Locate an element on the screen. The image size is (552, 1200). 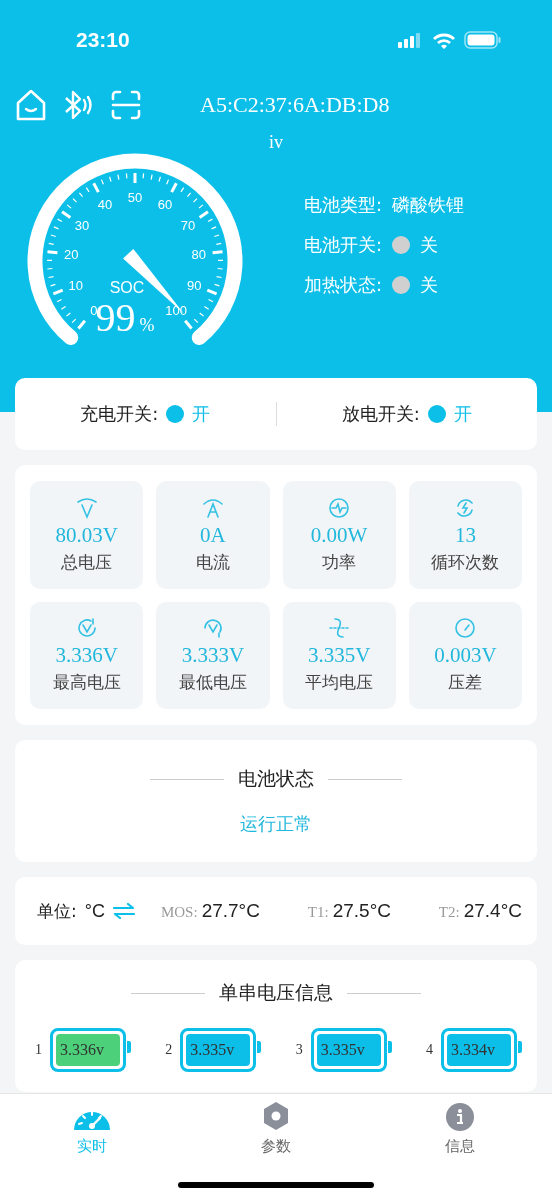
gauge-scale-label: 100 is located at coordinates (176, 311).